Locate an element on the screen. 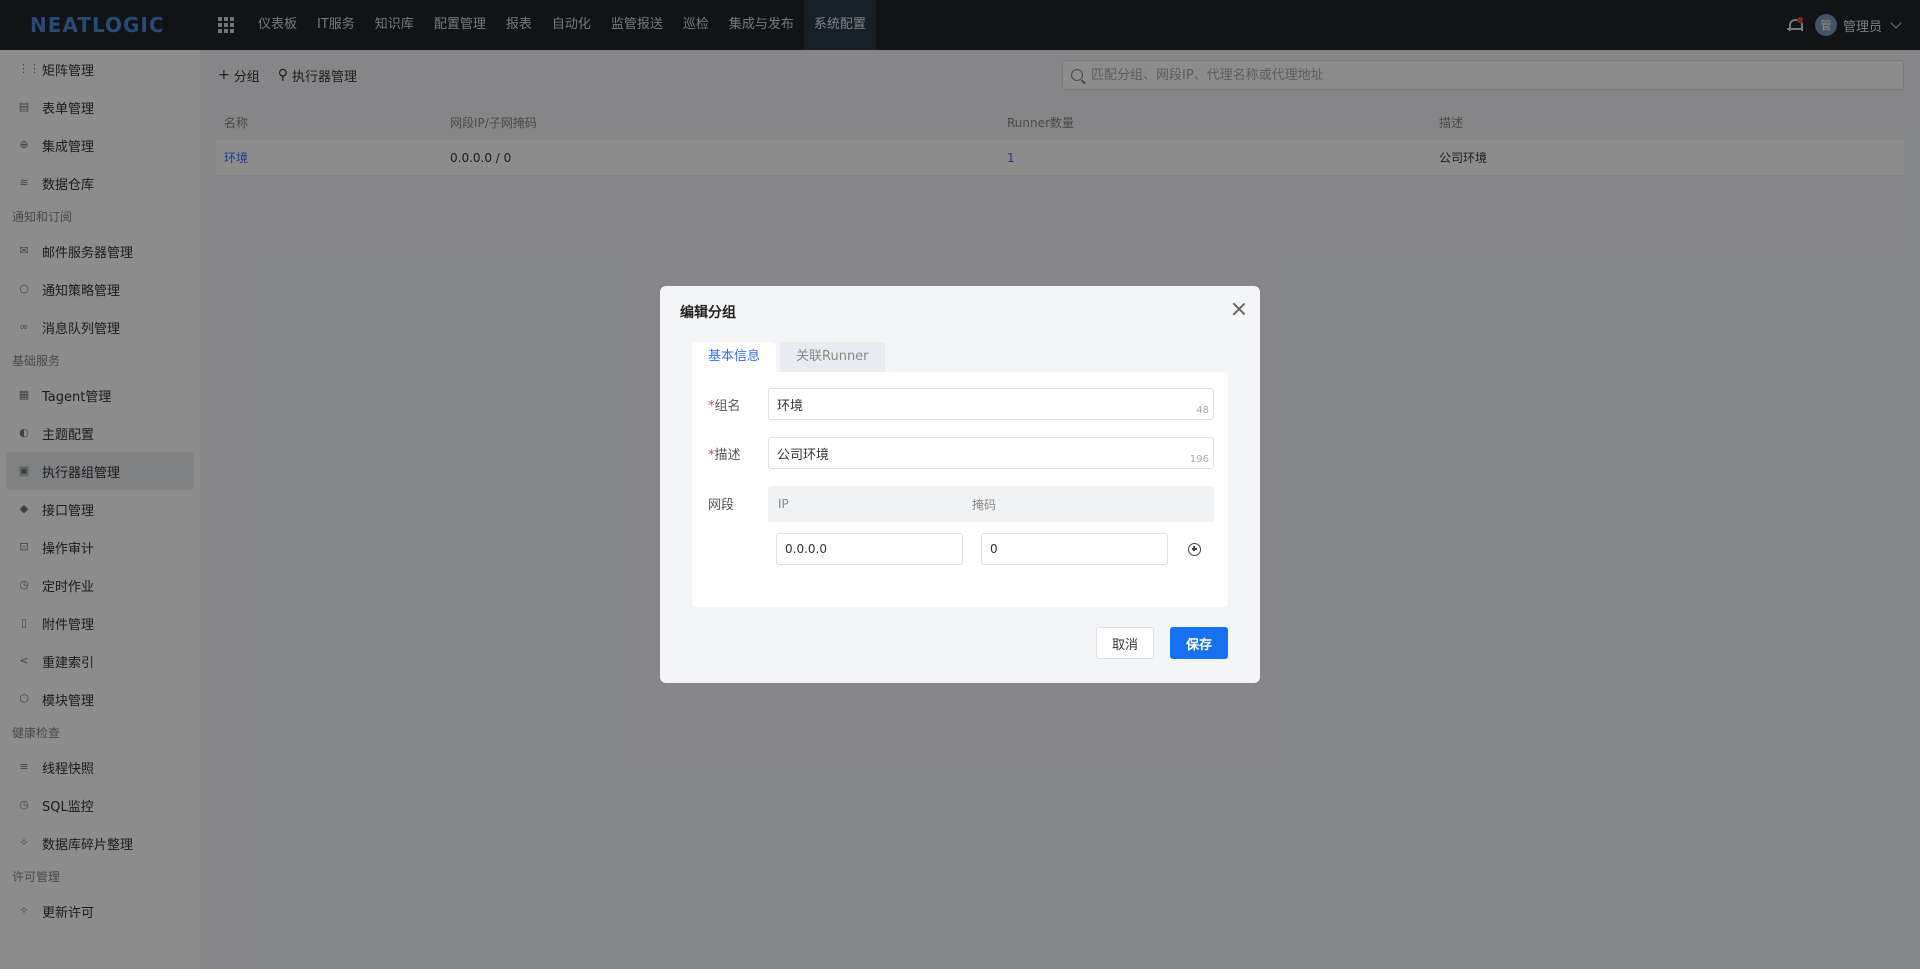 The height and width of the screenshot is (969, 1920). segment-table-header: IP 掩码 is located at coordinates (991, 504).